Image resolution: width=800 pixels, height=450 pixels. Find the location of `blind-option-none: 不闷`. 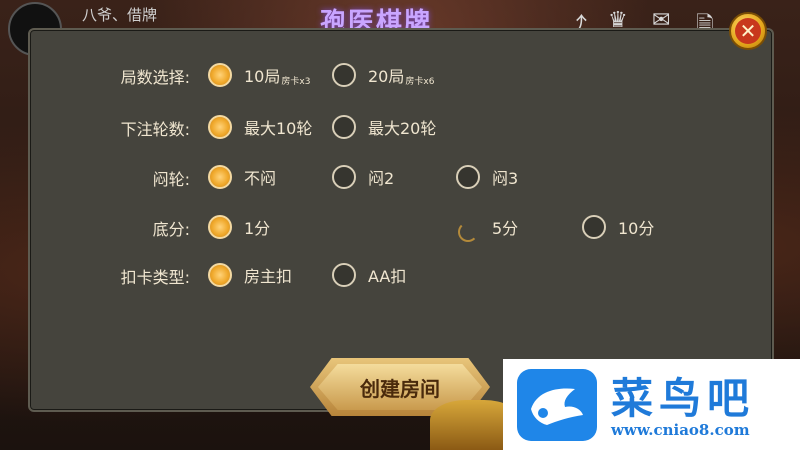

blind-option-none: 不闷 is located at coordinates (242, 177).